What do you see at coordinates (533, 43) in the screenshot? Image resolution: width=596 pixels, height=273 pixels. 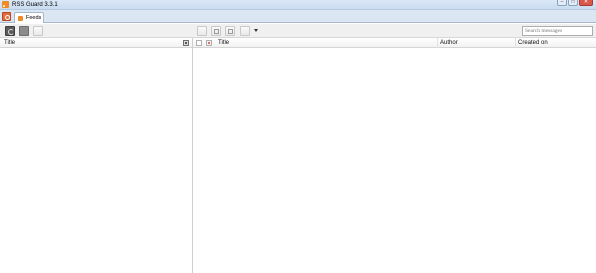 I see `created-on-column-header: Created on` at bounding box center [533, 43].